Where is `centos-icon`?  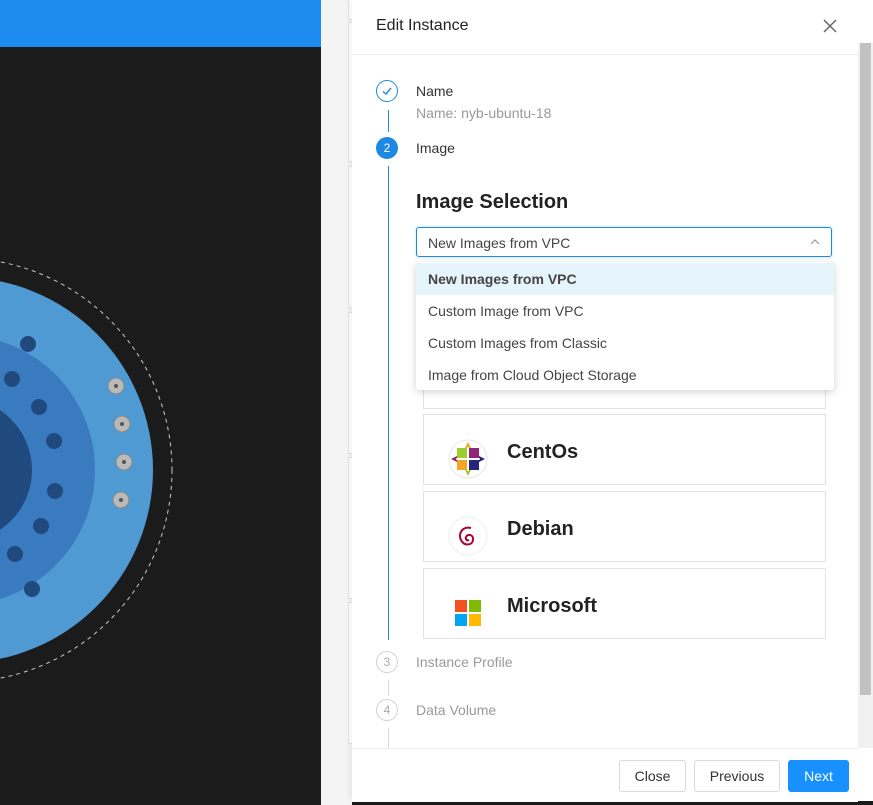 centos-icon is located at coordinates (468, 459).